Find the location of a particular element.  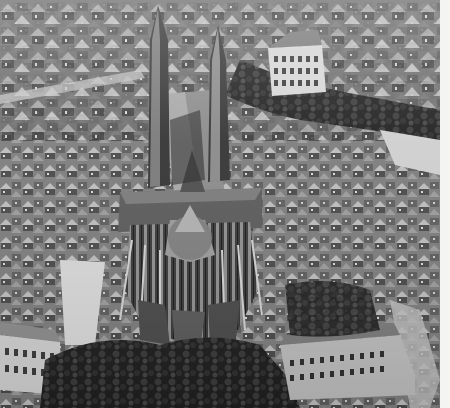

photo-border-right is located at coordinates (445, 204).